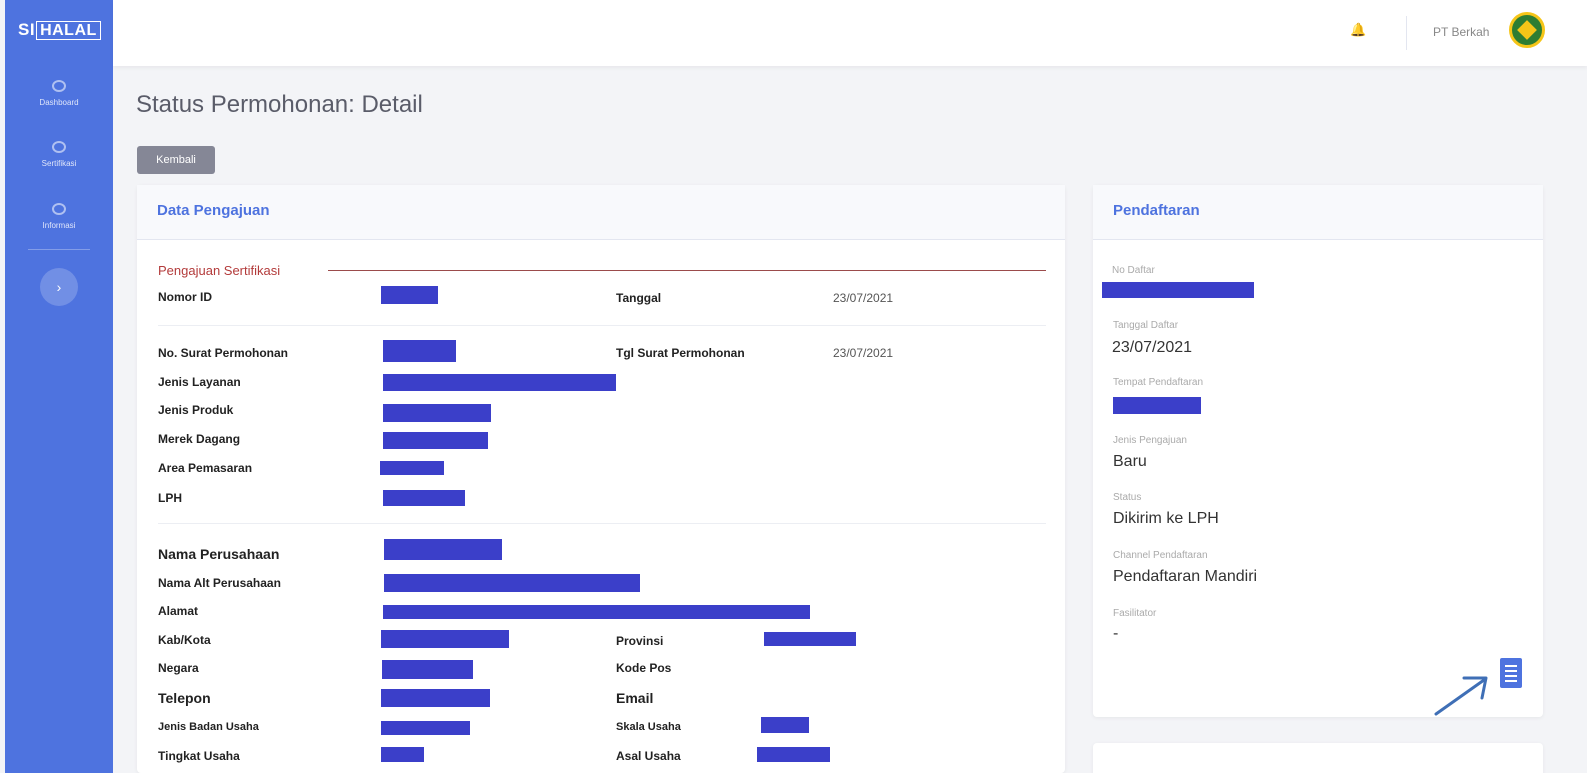 This screenshot has width=1587, height=773. I want to click on topbar-divider, so click(1406, 33).